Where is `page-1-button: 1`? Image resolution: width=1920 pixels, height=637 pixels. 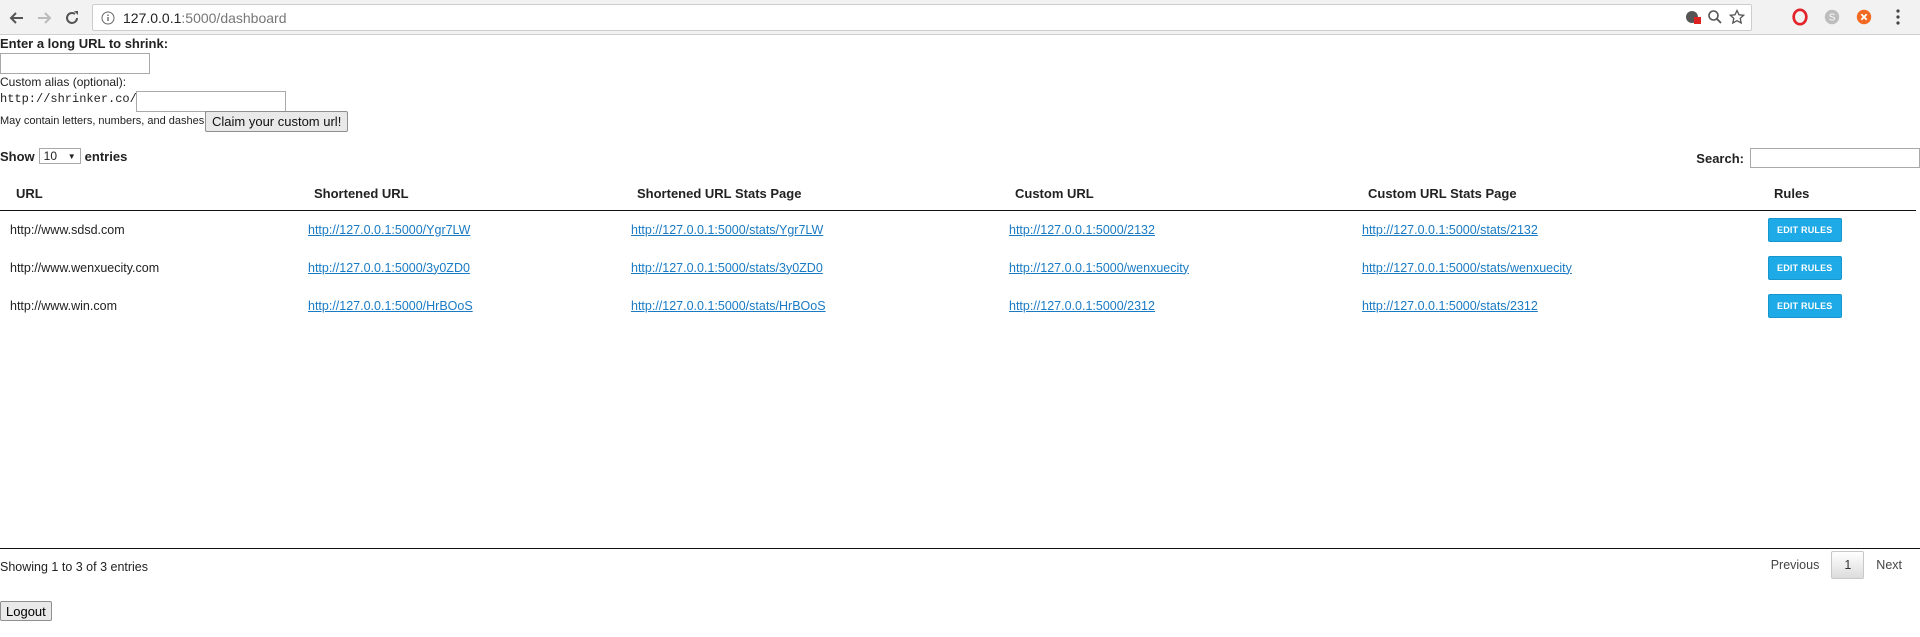 page-1-button: 1 is located at coordinates (1848, 565).